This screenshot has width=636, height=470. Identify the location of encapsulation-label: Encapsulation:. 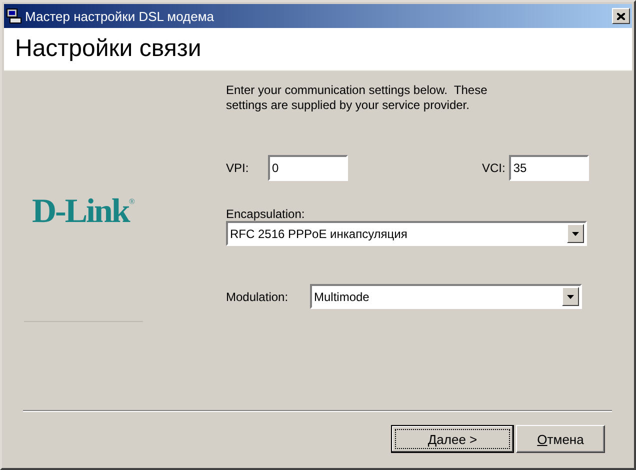
(266, 214).